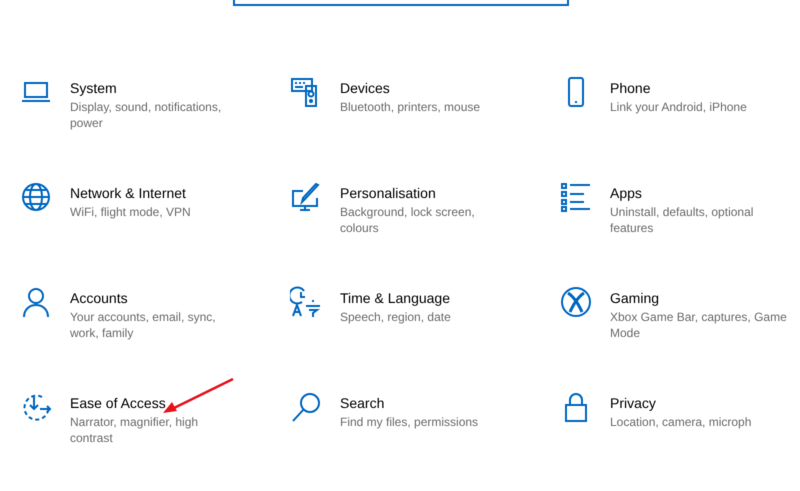 The width and height of the screenshot is (800, 491). What do you see at coordinates (411, 107) in the screenshot?
I see `tile-description: Bluetooth, printers, mouse` at bounding box center [411, 107].